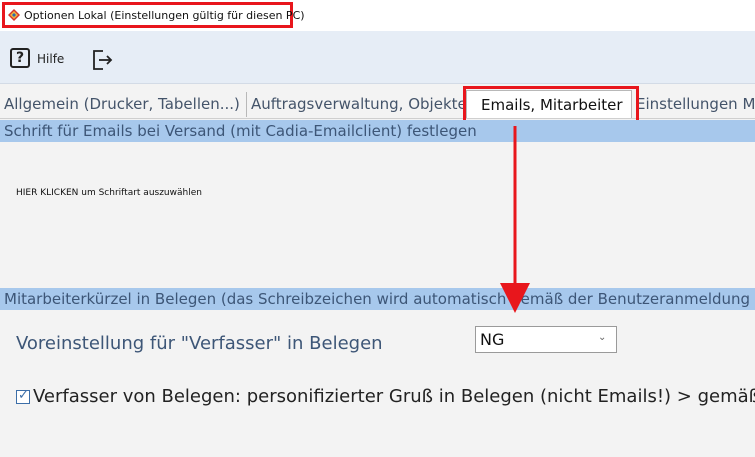 Image resolution: width=755 pixels, height=457 pixels. What do you see at coordinates (123, 104) in the screenshot?
I see `tab-allgemein: Allgemein (Drucker, Tabellen...)` at bounding box center [123, 104].